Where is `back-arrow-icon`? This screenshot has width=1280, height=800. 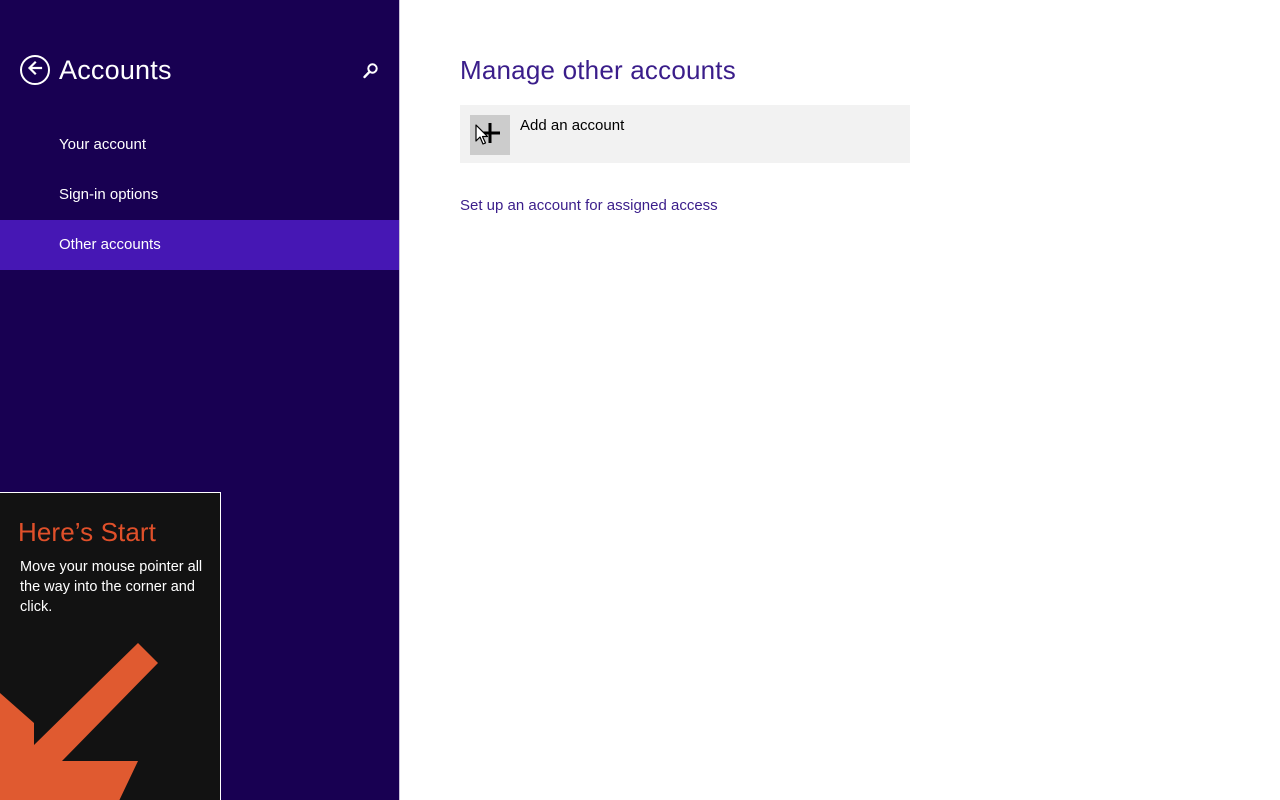 back-arrow-icon is located at coordinates (35, 70).